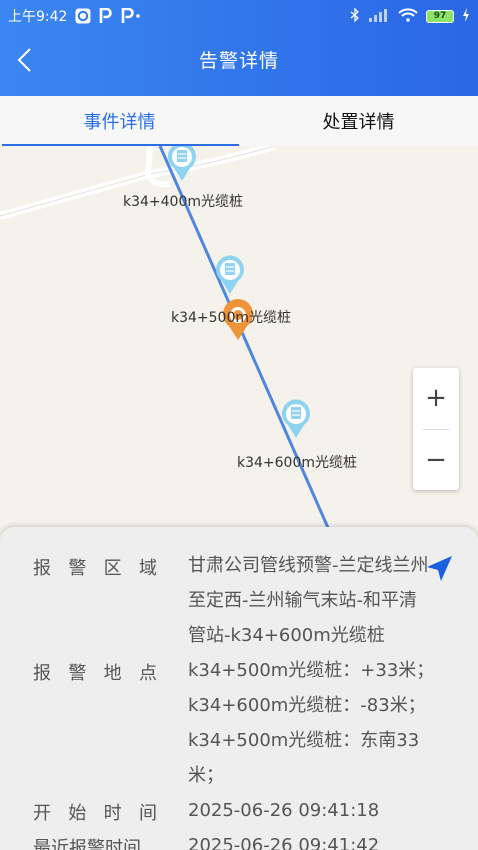  I want to click on label-char: 始, so click(77, 813).